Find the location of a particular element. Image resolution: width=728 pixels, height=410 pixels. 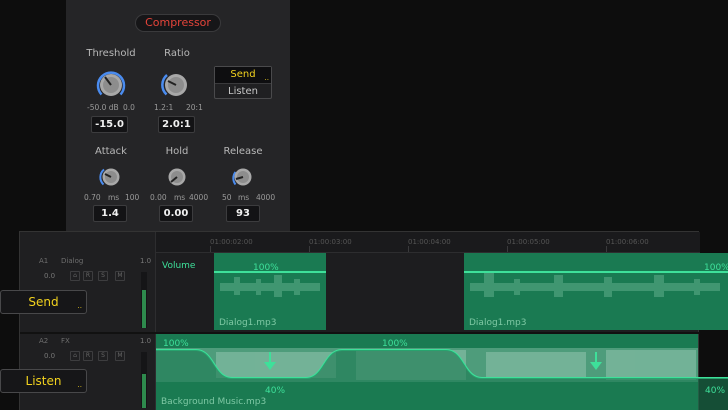

music-level-high-2: 100% is located at coordinates (395, 344).